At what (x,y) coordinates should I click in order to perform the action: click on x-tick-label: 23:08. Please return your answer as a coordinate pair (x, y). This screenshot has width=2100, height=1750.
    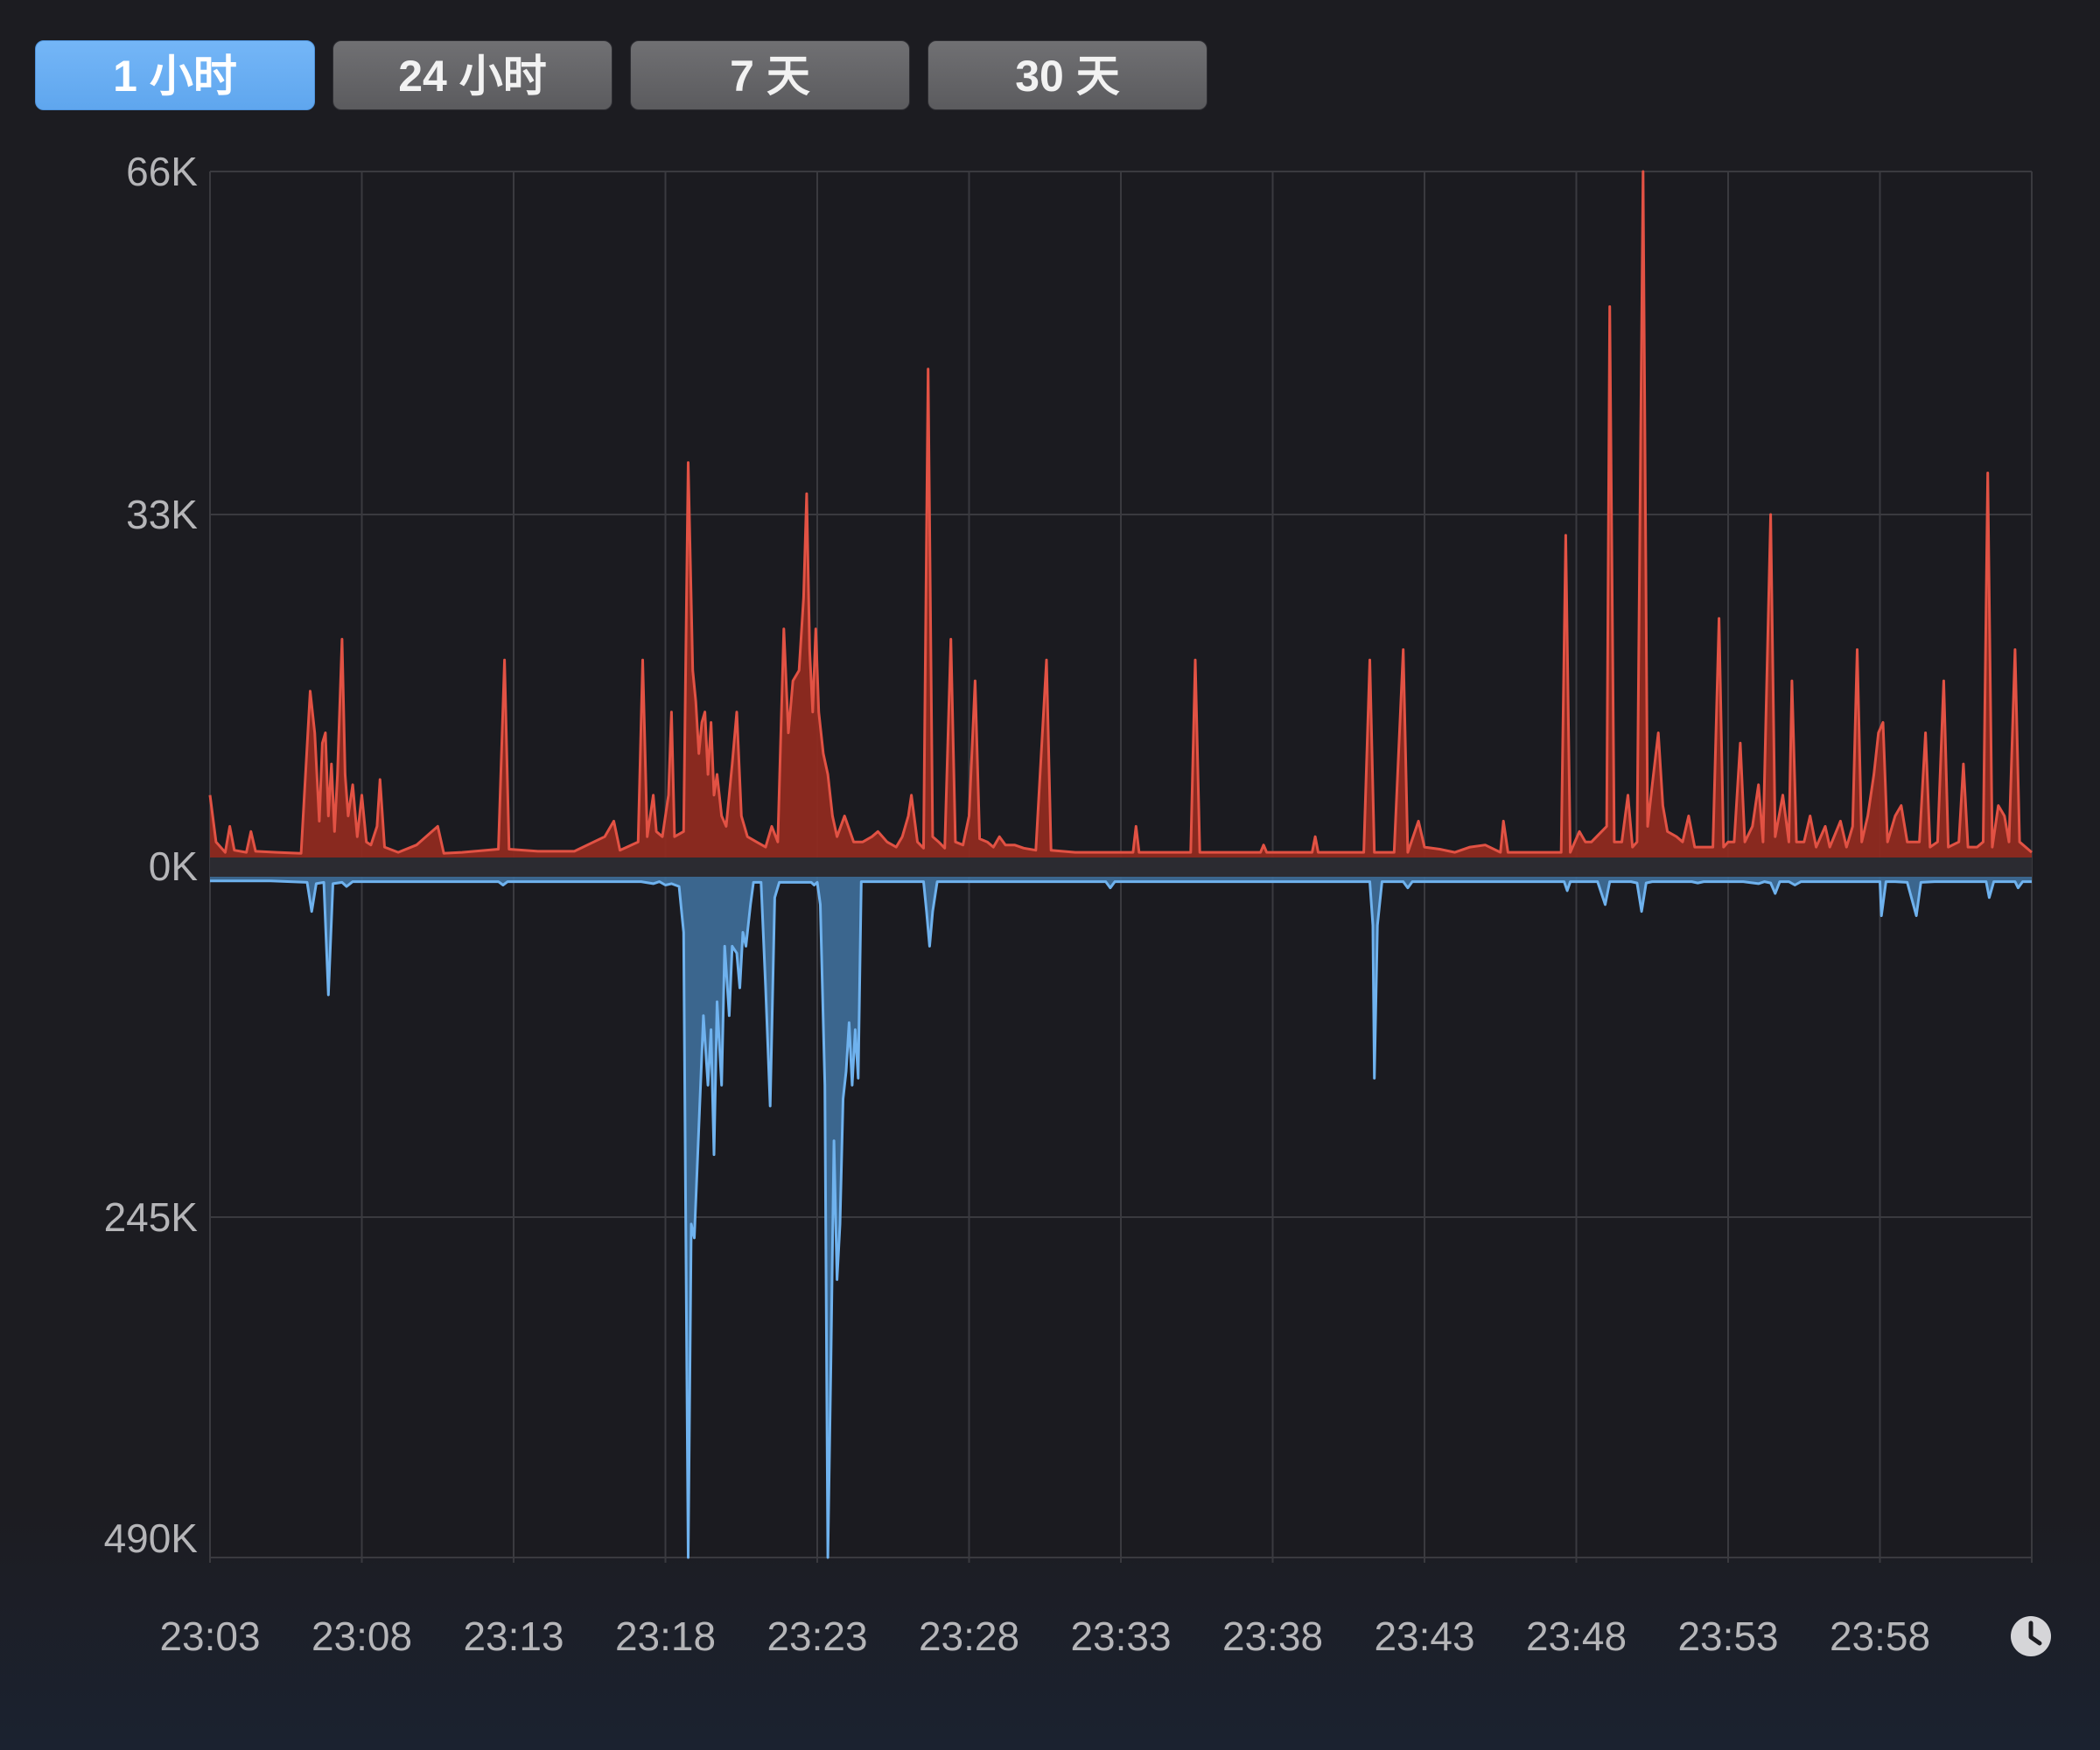
    Looking at the image, I should click on (362, 1636).